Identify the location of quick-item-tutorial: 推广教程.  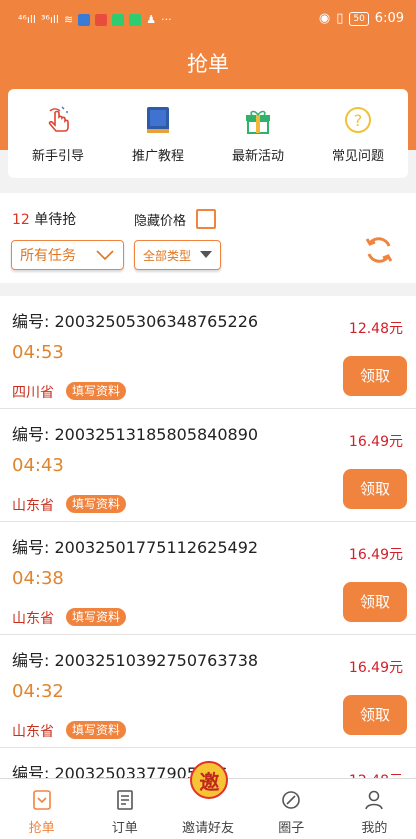
(158, 133).